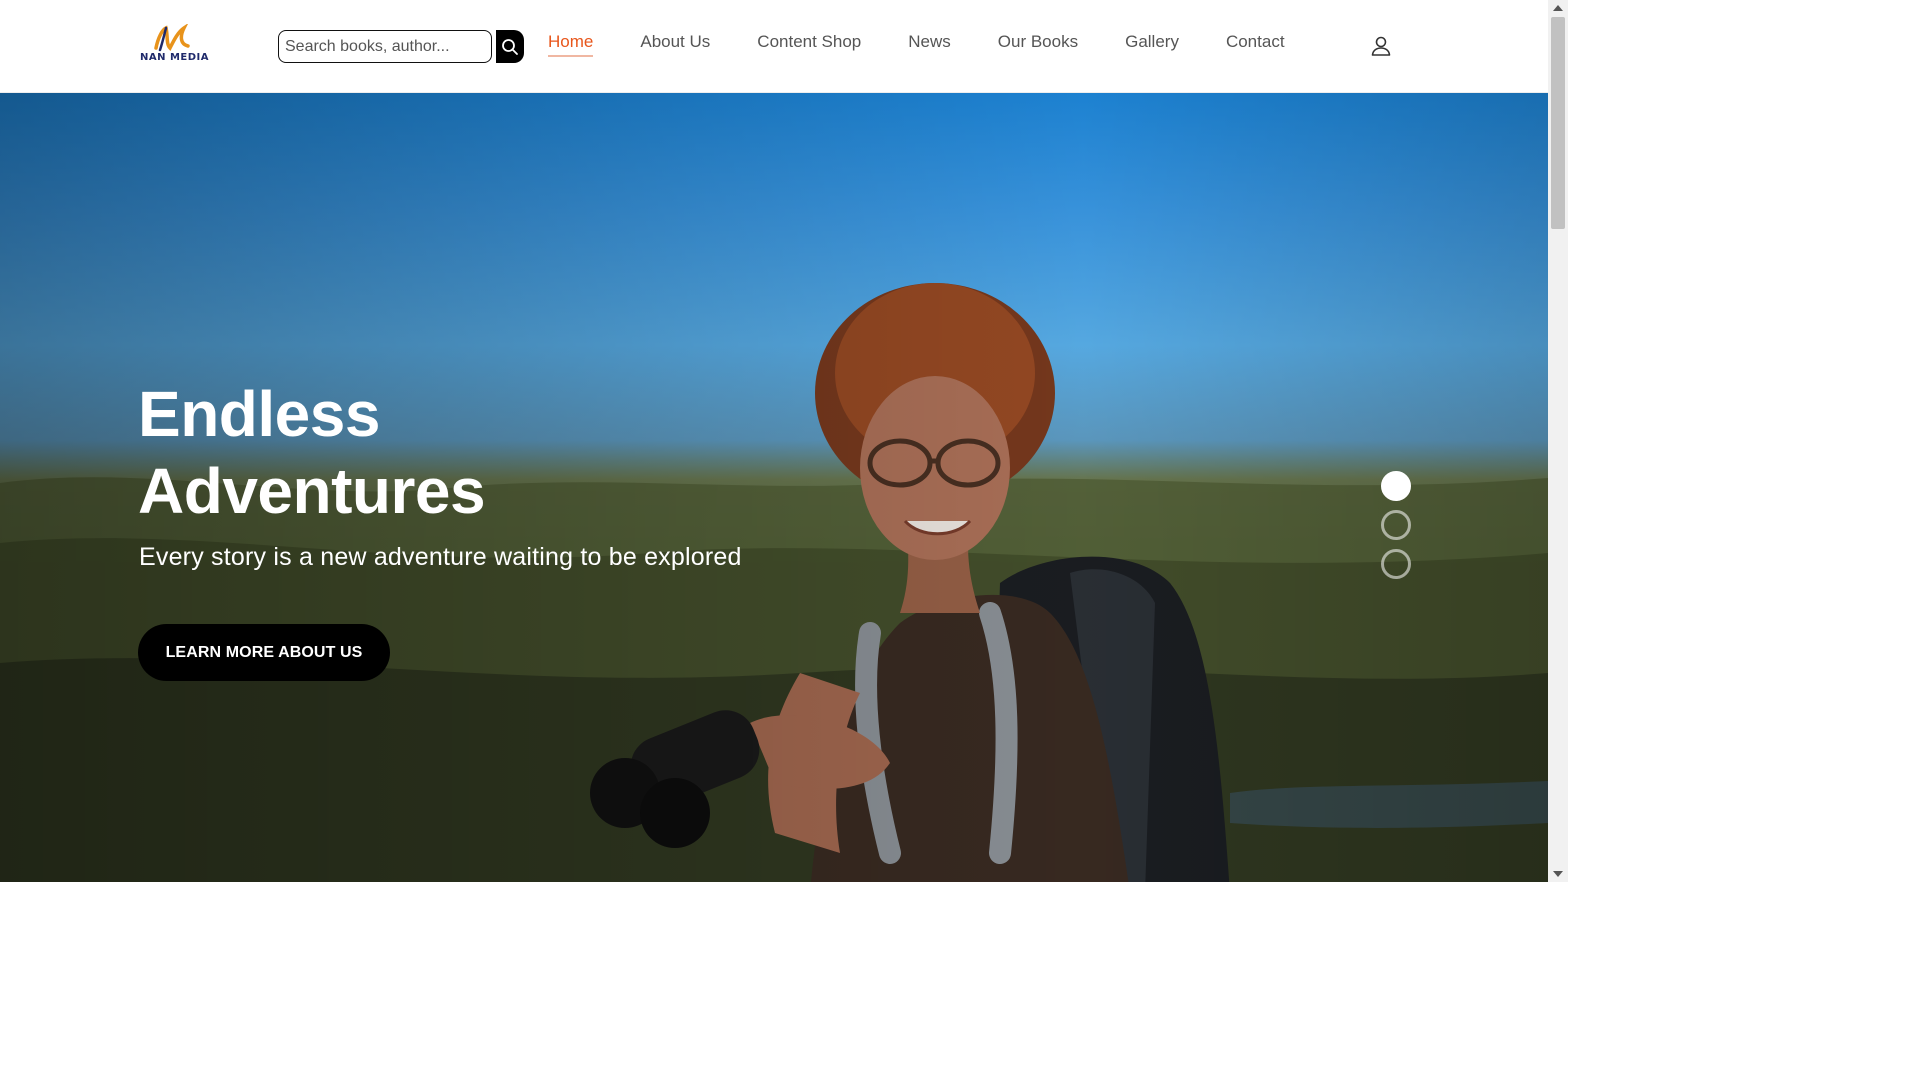 The width and height of the screenshot is (1920, 1080). I want to click on page-scrollbar, so click(1558, 441).